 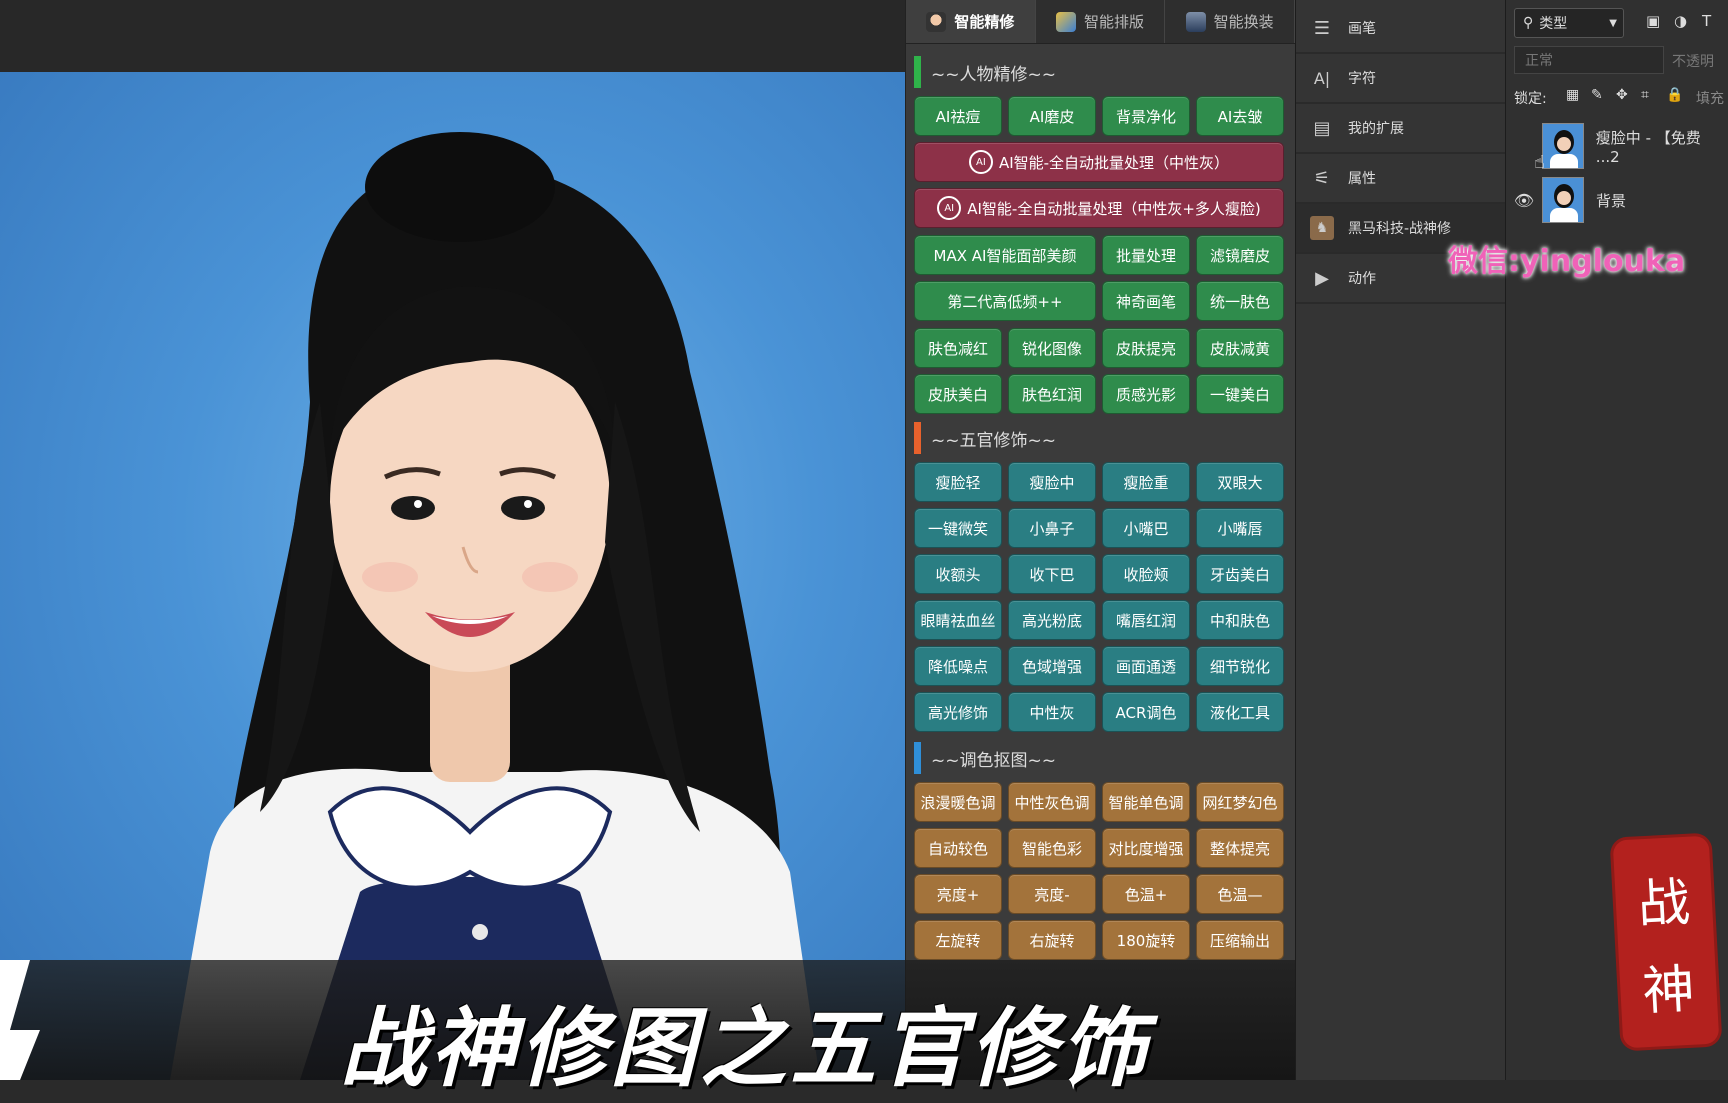 I want to click on facial-button: 瘦脸重, so click(x=1146, y=482).